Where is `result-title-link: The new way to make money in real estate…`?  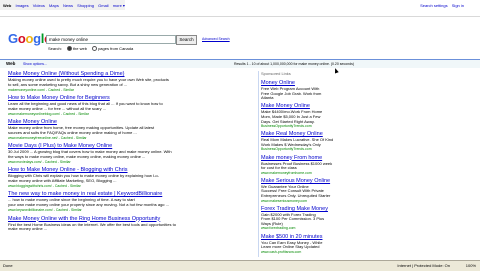 result-title-link: The new way to make money in real estate… is located at coordinates (130, 194).